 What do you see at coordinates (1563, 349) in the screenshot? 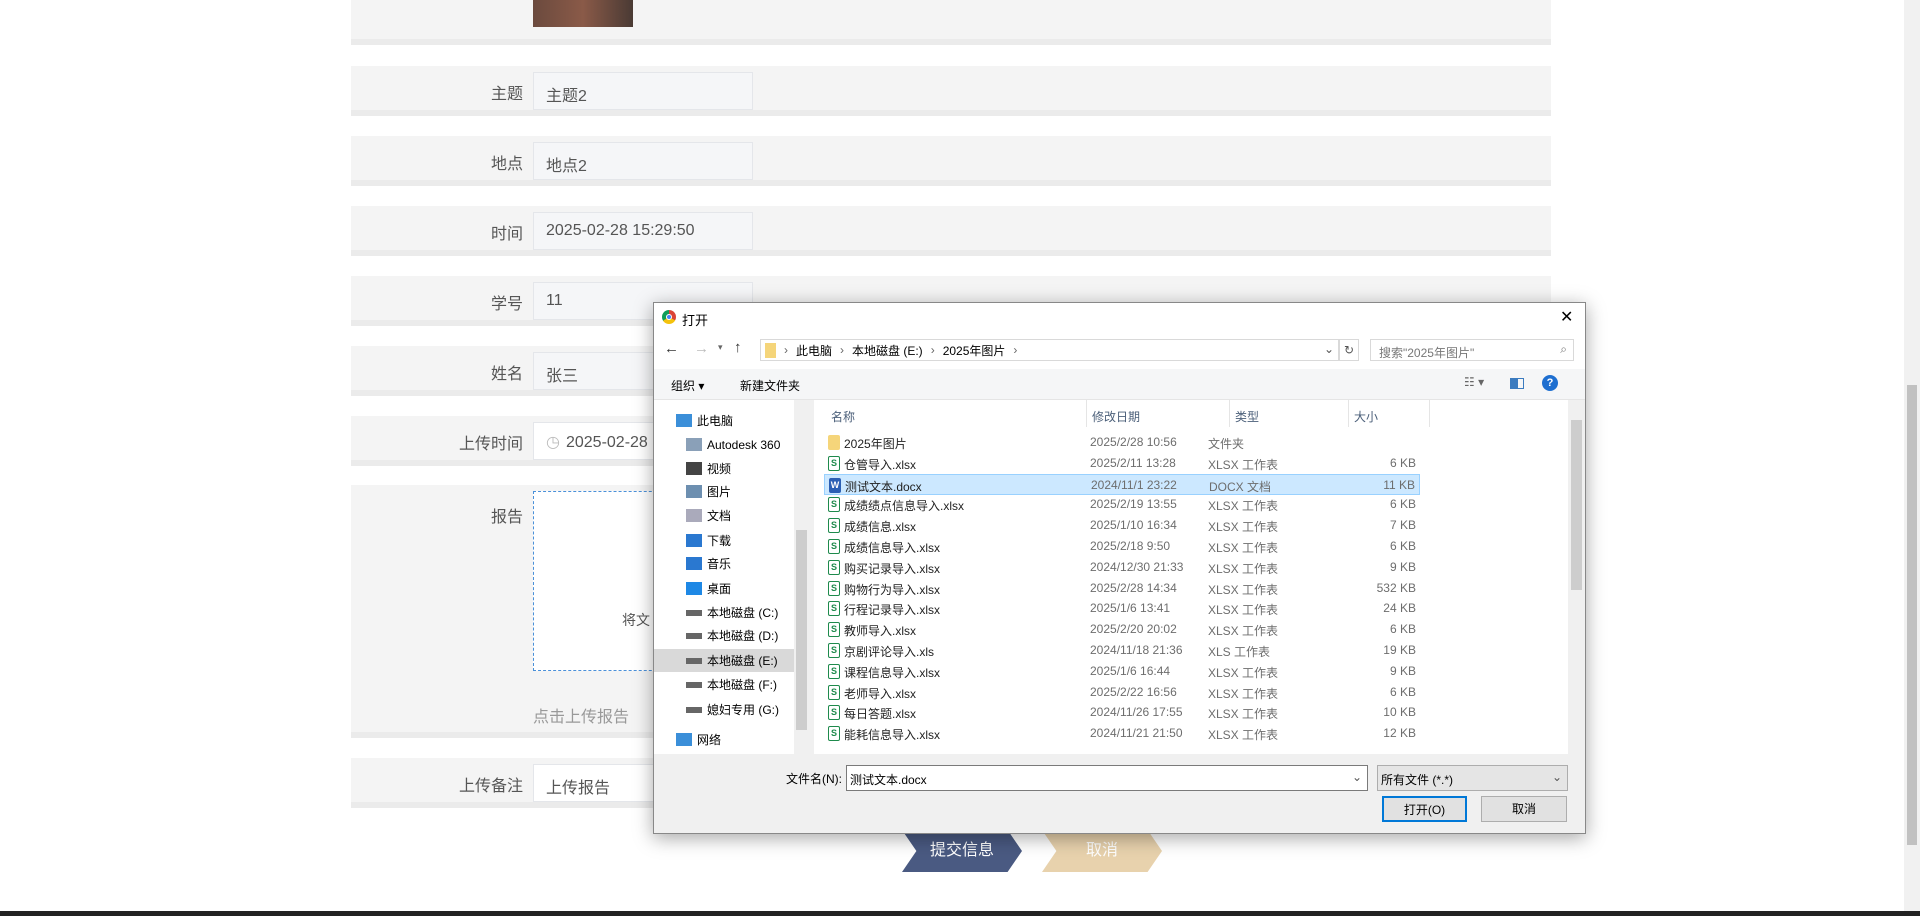
I see `search-icon: ⌕` at bounding box center [1563, 349].